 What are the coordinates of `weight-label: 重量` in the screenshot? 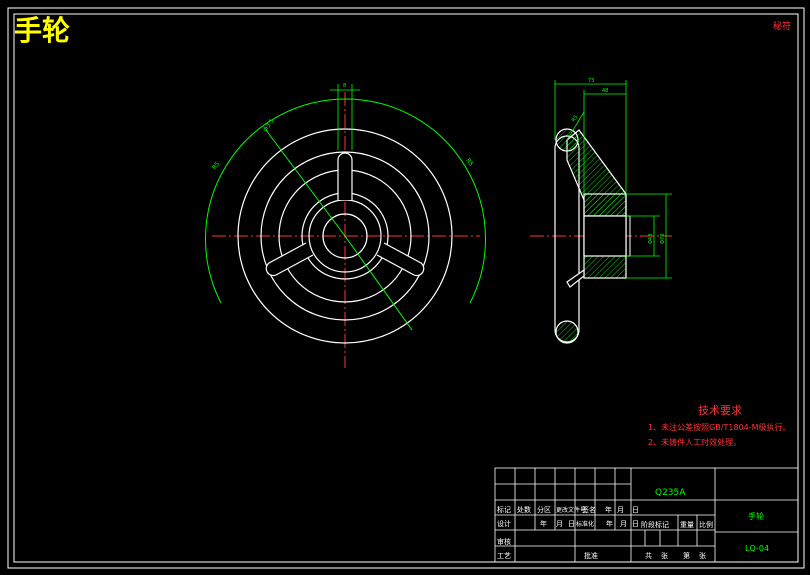 It's located at (687, 525).